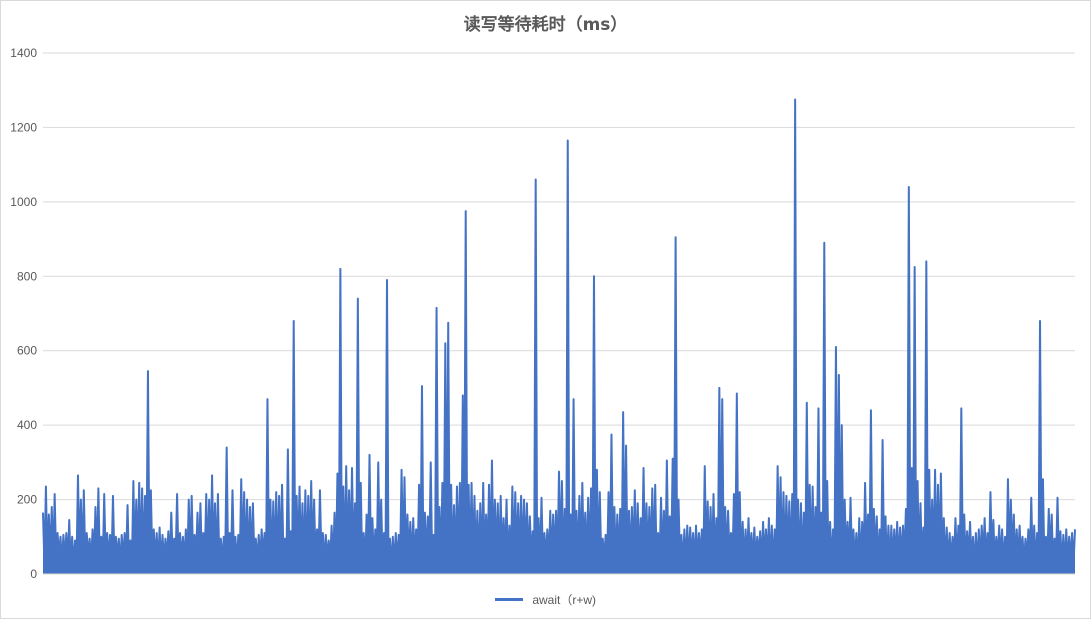 This screenshot has height=619, width=1091. What do you see at coordinates (23, 53) in the screenshot?
I see `y-tick-label: 1400` at bounding box center [23, 53].